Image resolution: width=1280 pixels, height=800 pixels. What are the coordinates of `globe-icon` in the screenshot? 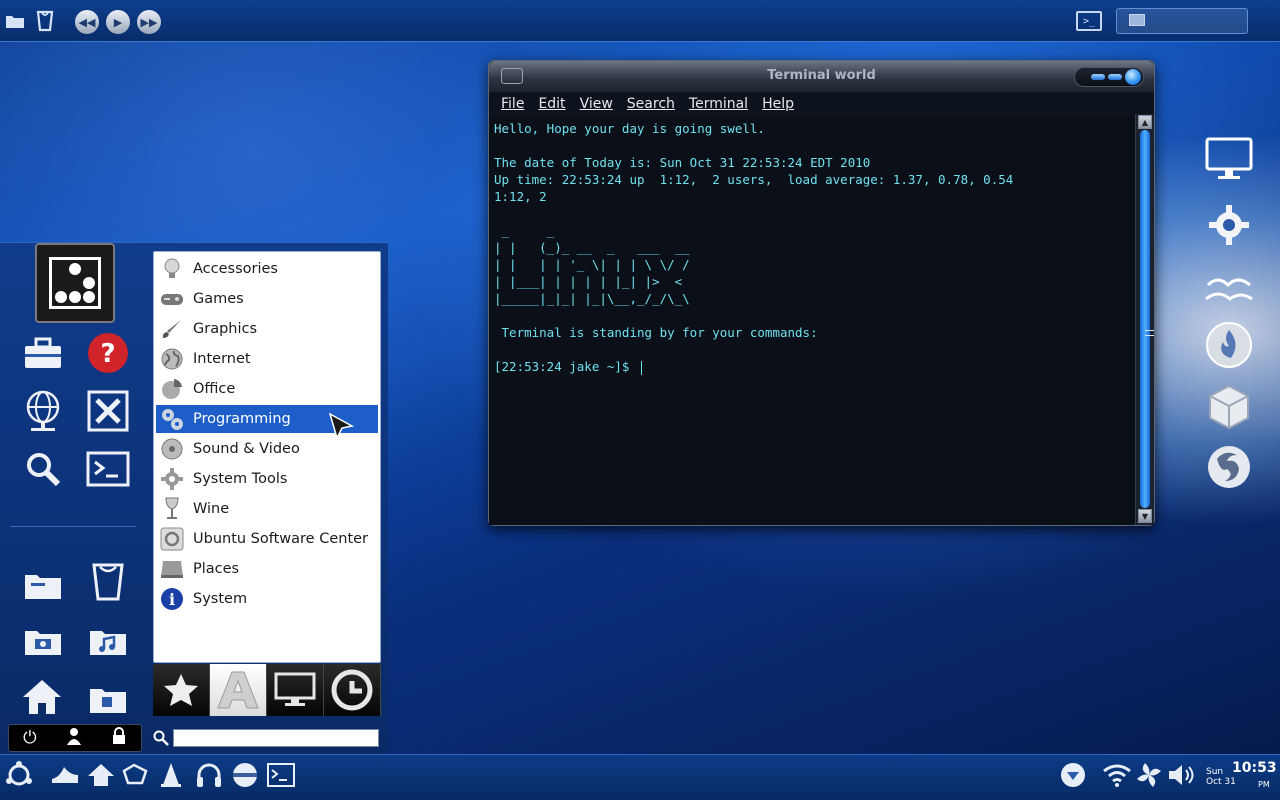 It's located at (172, 359).